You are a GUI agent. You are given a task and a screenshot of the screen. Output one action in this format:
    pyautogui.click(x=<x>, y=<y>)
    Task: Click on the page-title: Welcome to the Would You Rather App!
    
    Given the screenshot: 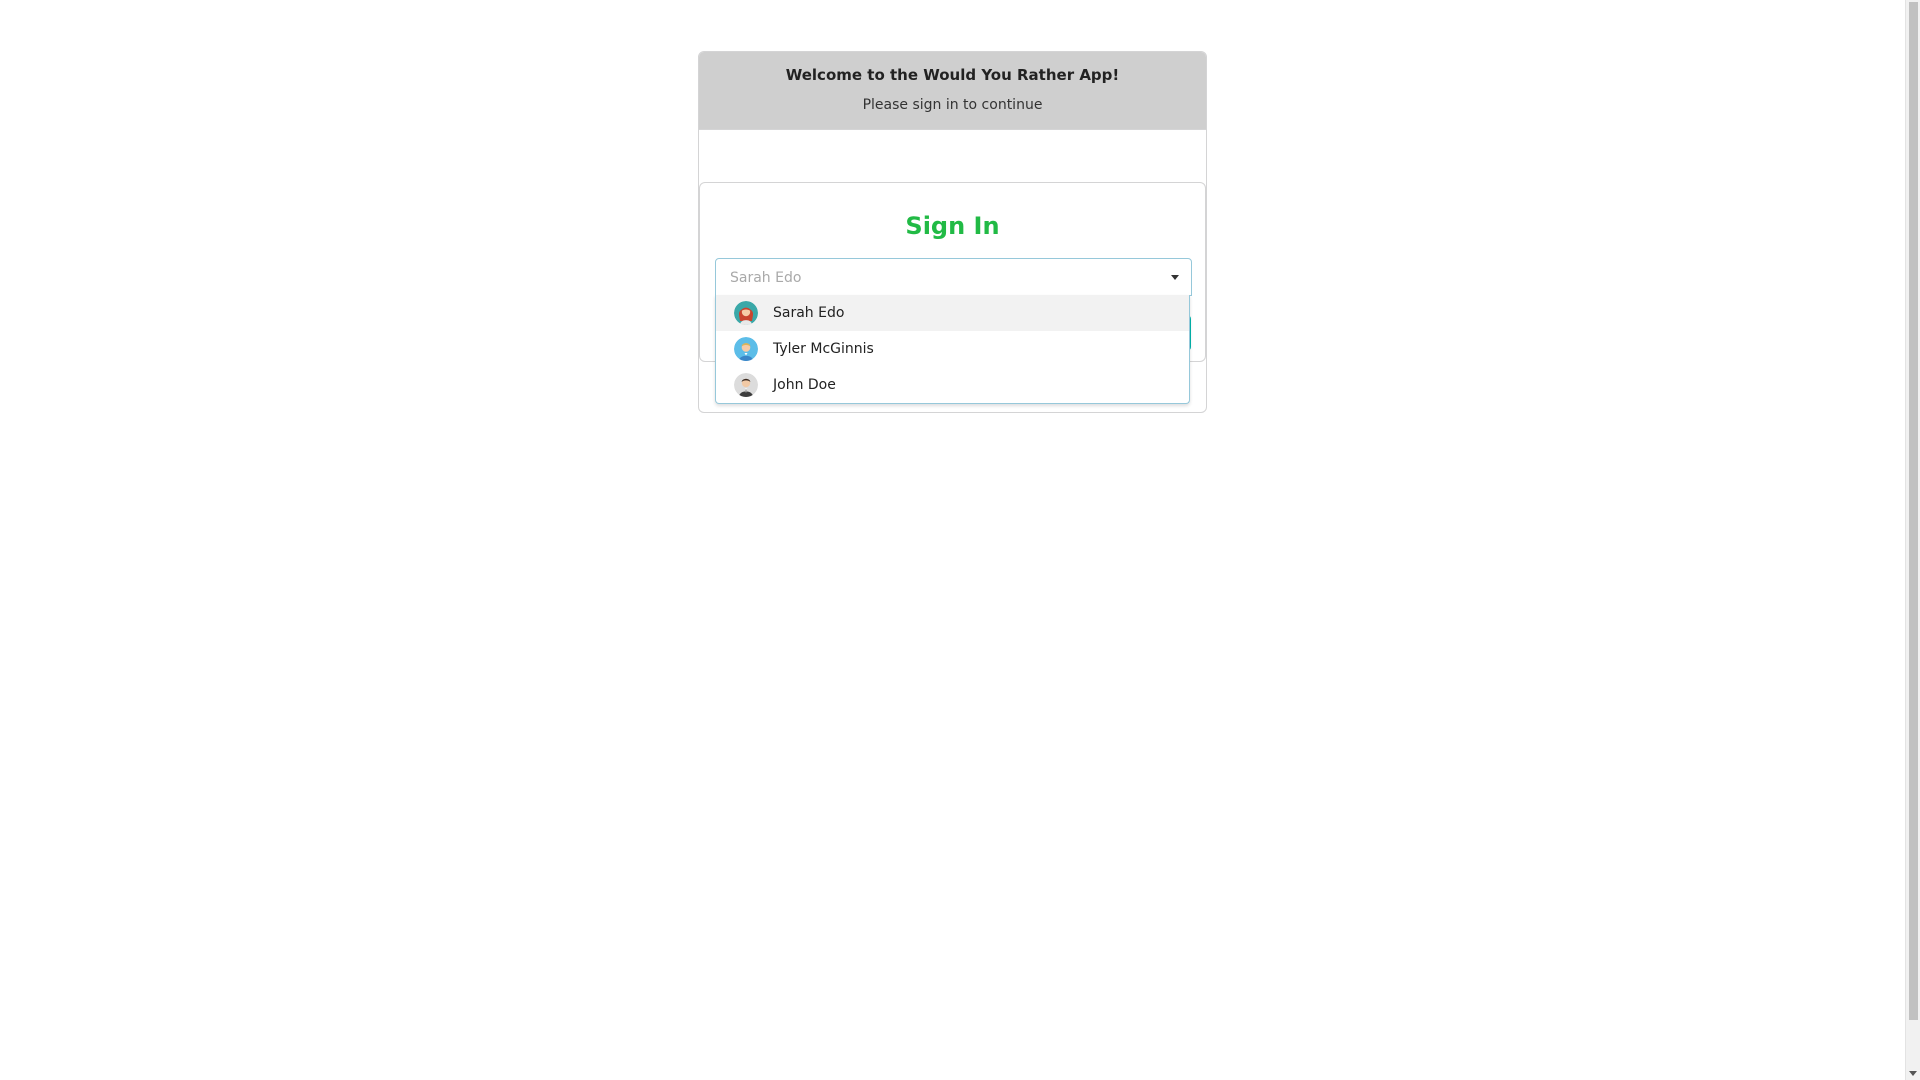 What is the action you would take?
    pyautogui.click(x=952, y=75)
    